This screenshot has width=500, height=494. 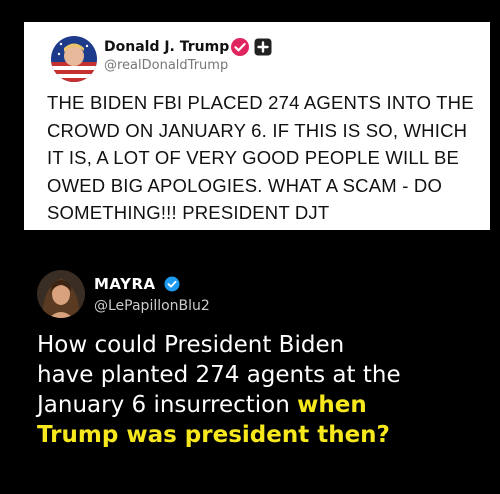 What do you see at coordinates (166, 65) in the screenshot?
I see `author-handle: @realDonaldTrump` at bounding box center [166, 65].